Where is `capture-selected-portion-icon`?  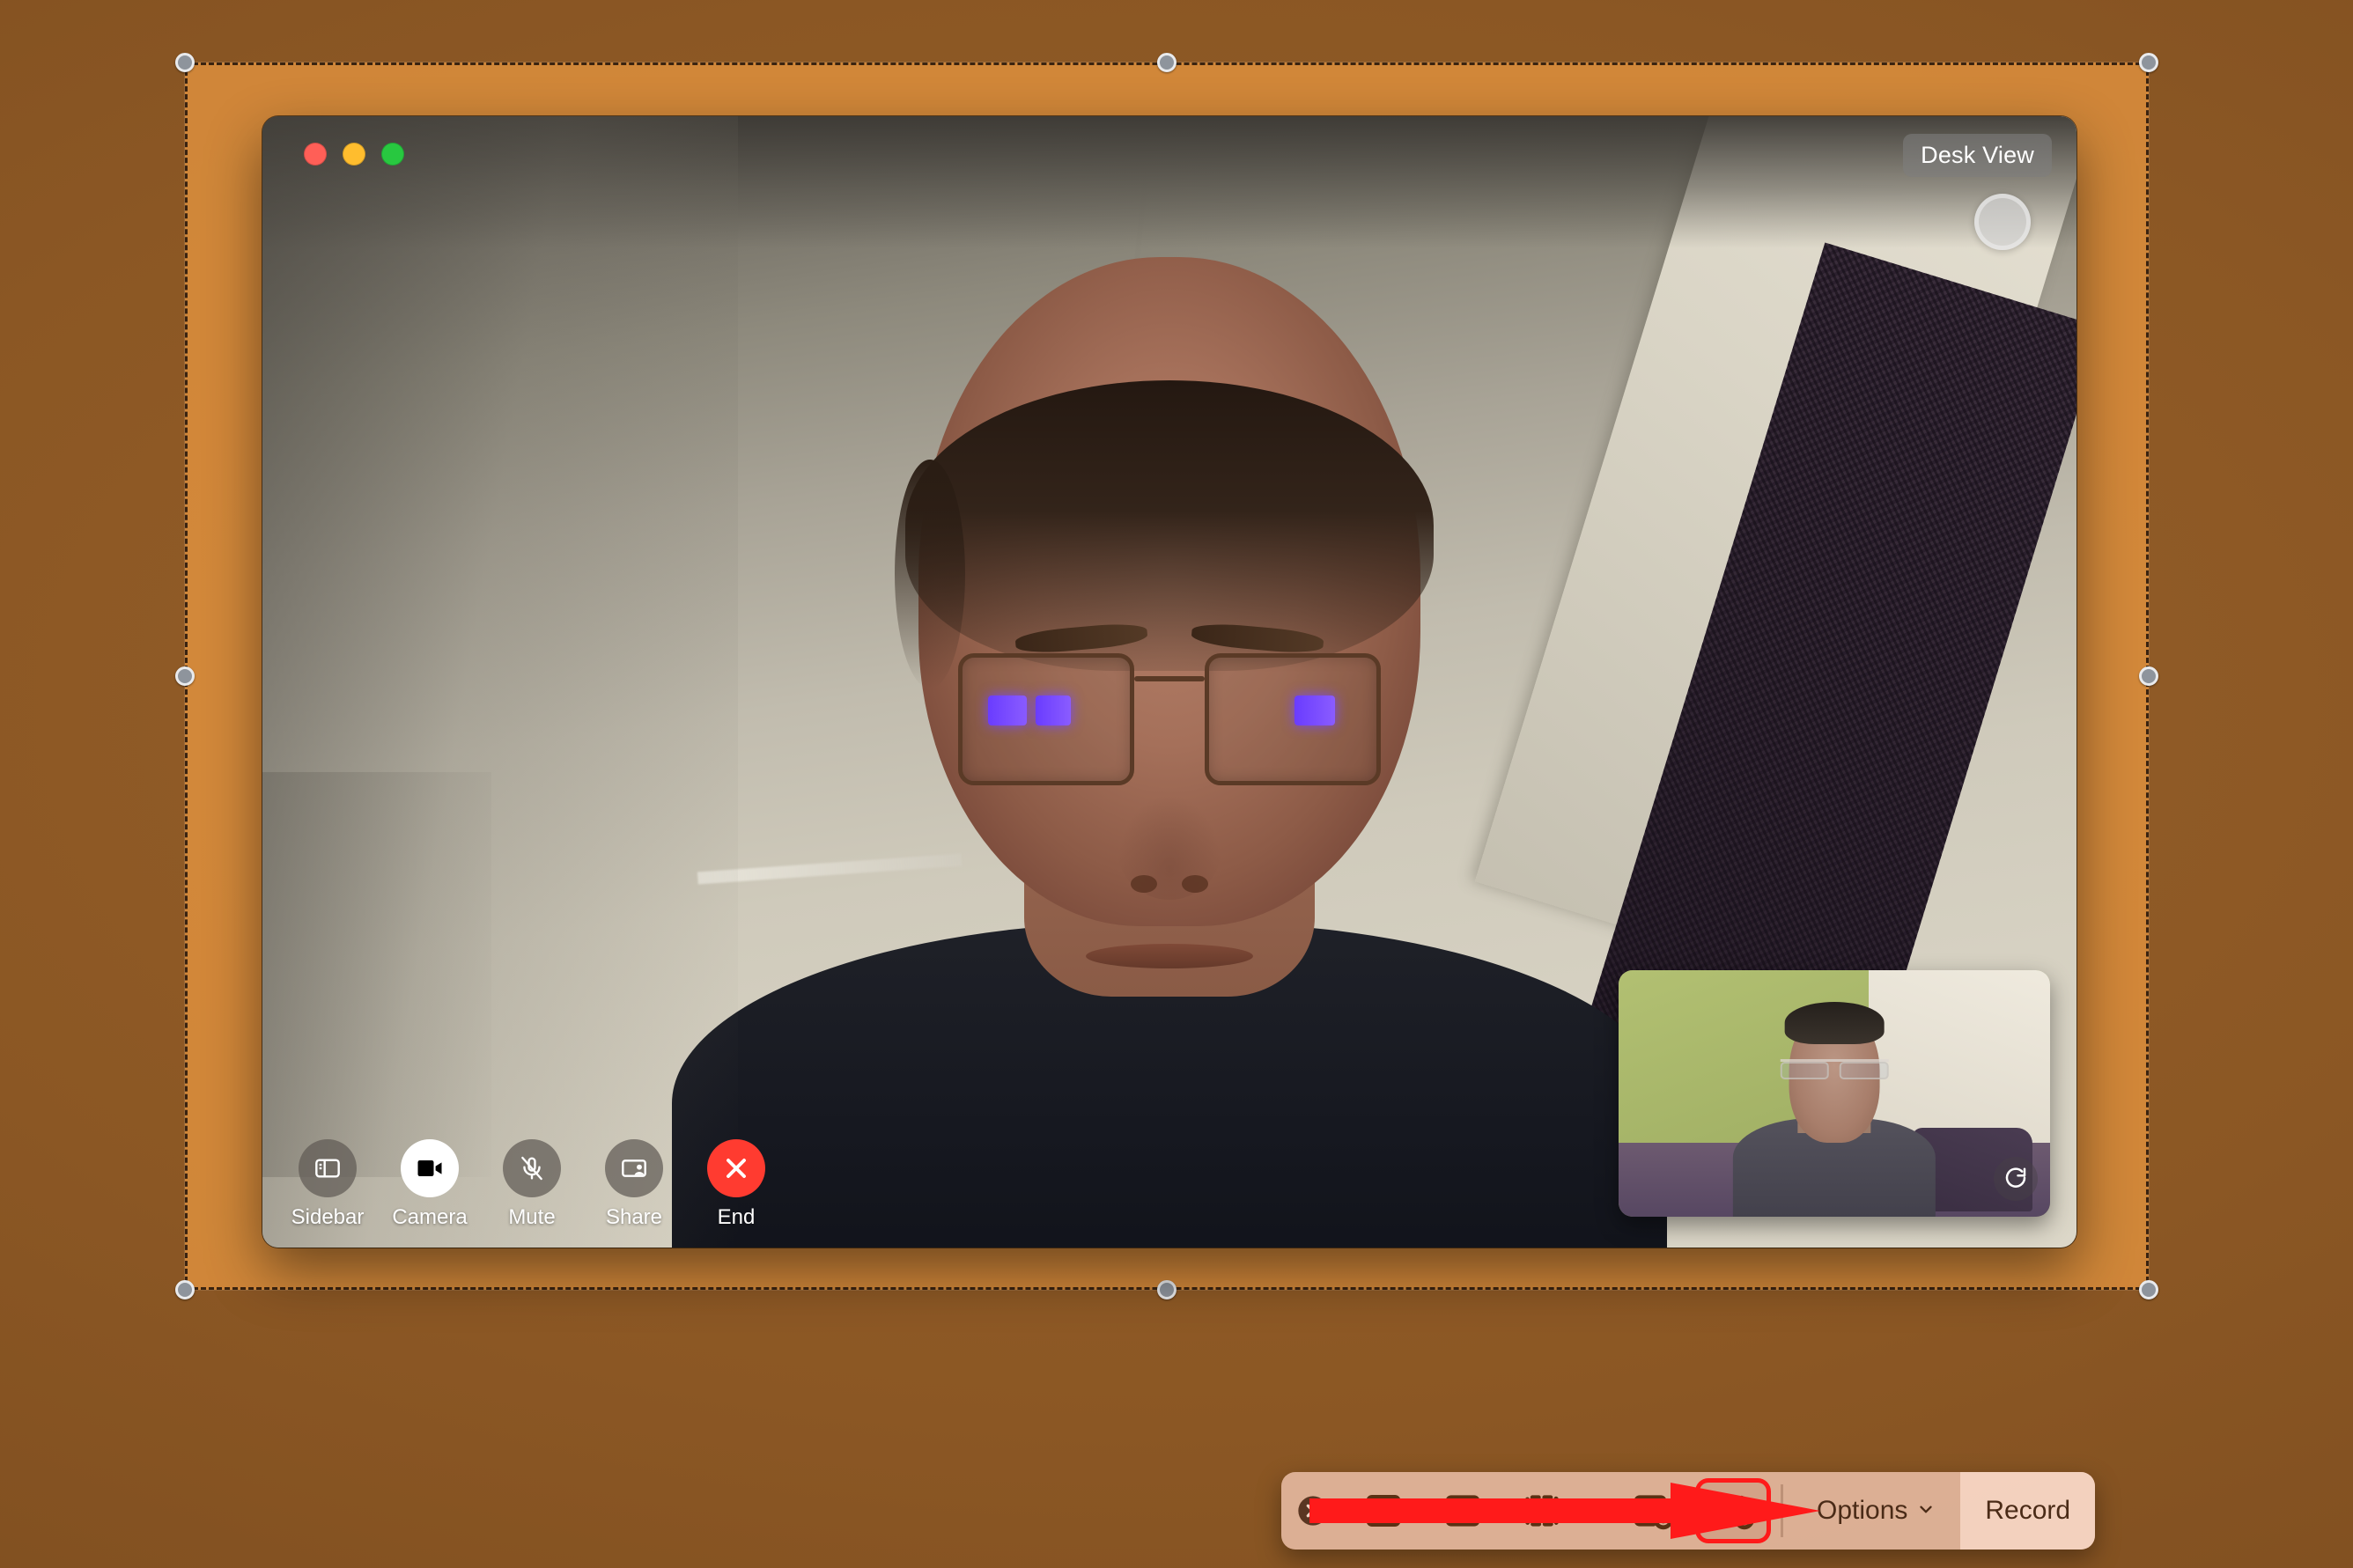
capture-selected-portion-icon is located at coordinates (1541, 1511).